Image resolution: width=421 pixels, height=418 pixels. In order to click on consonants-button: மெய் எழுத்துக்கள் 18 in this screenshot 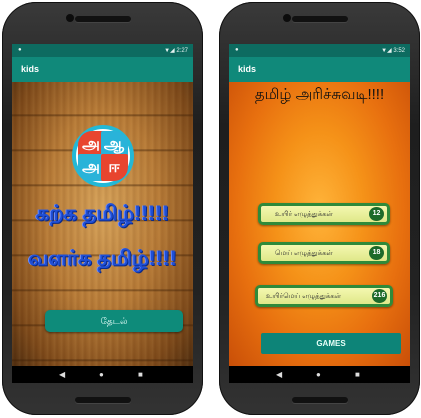, I will do `click(324, 253)`.